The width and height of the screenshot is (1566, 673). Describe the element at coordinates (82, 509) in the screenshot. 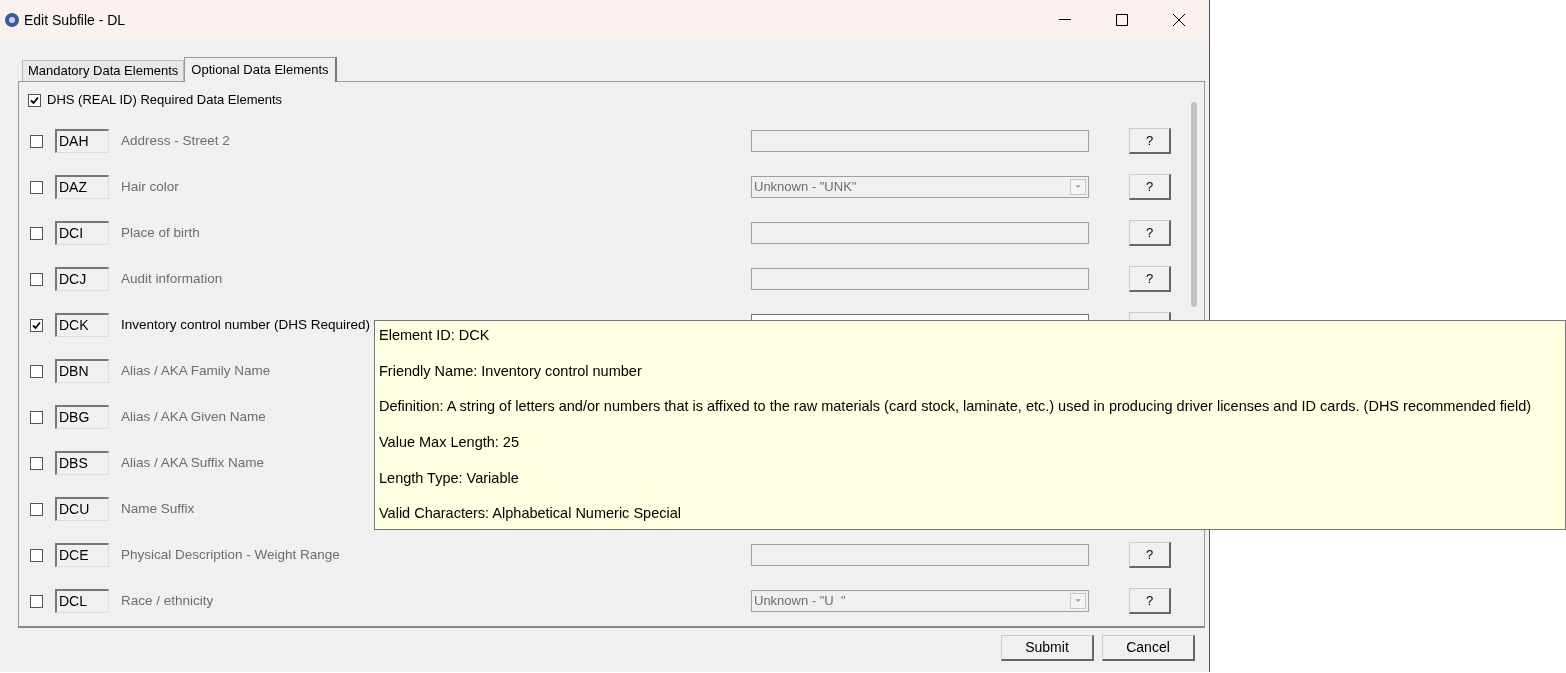

I see `element-code: DCU` at that location.